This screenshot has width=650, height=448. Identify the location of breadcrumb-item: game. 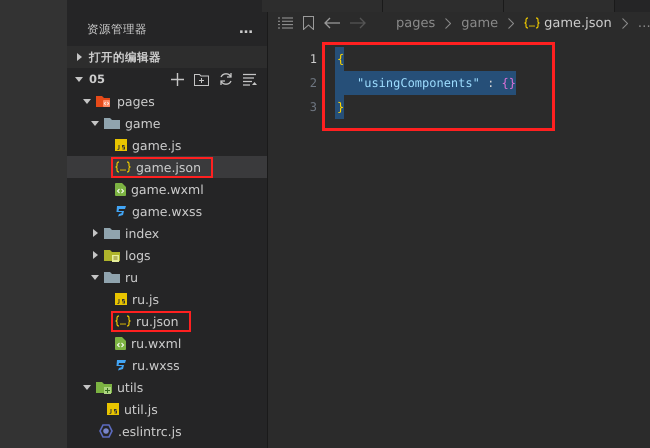
(479, 23).